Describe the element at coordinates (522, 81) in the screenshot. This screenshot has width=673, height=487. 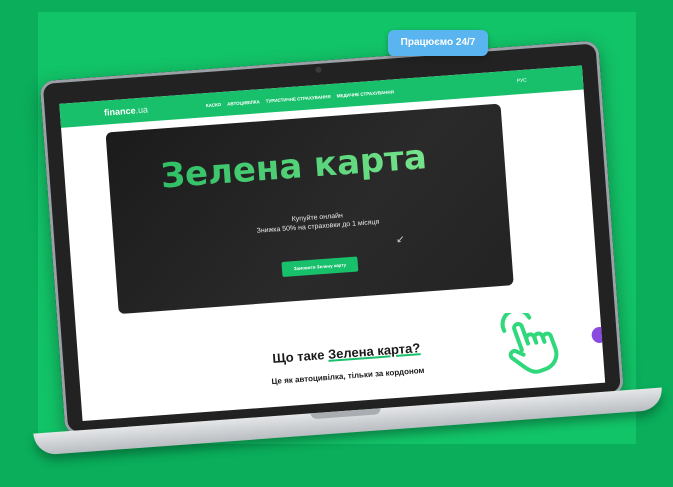
I see `language-switch: РУС` at that location.